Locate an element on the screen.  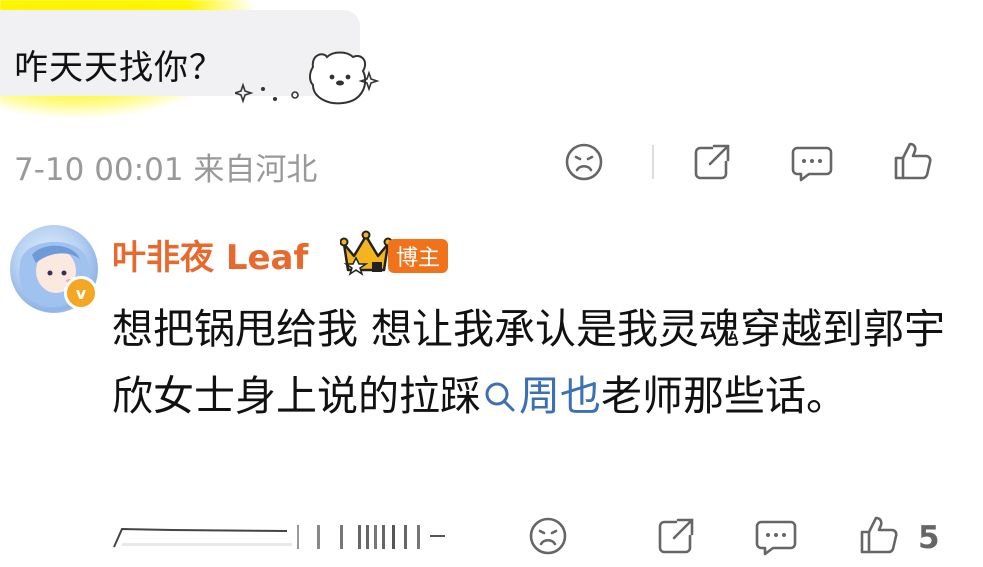
bear-sticker is located at coordinates (307, 78).